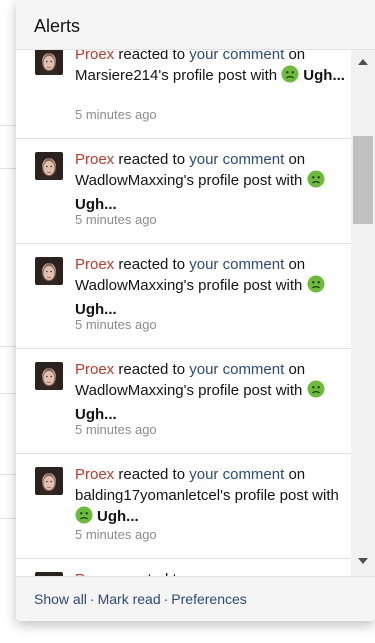 The height and width of the screenshot is (643, 375). I want to click on menu-title: Alerts, so click(57, 26).